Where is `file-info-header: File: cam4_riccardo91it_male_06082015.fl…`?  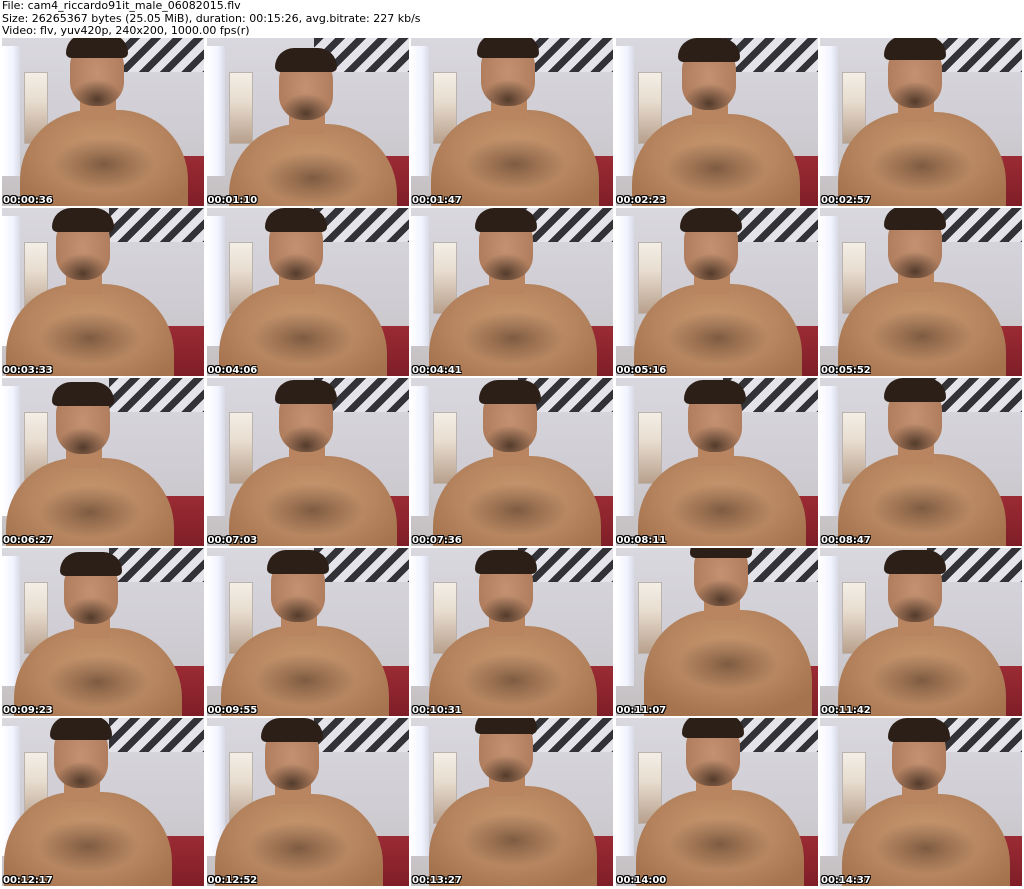
file-info-header: File: cam4_riccardo91it_male_06082015.fl… is located at coordinates (512, 19).